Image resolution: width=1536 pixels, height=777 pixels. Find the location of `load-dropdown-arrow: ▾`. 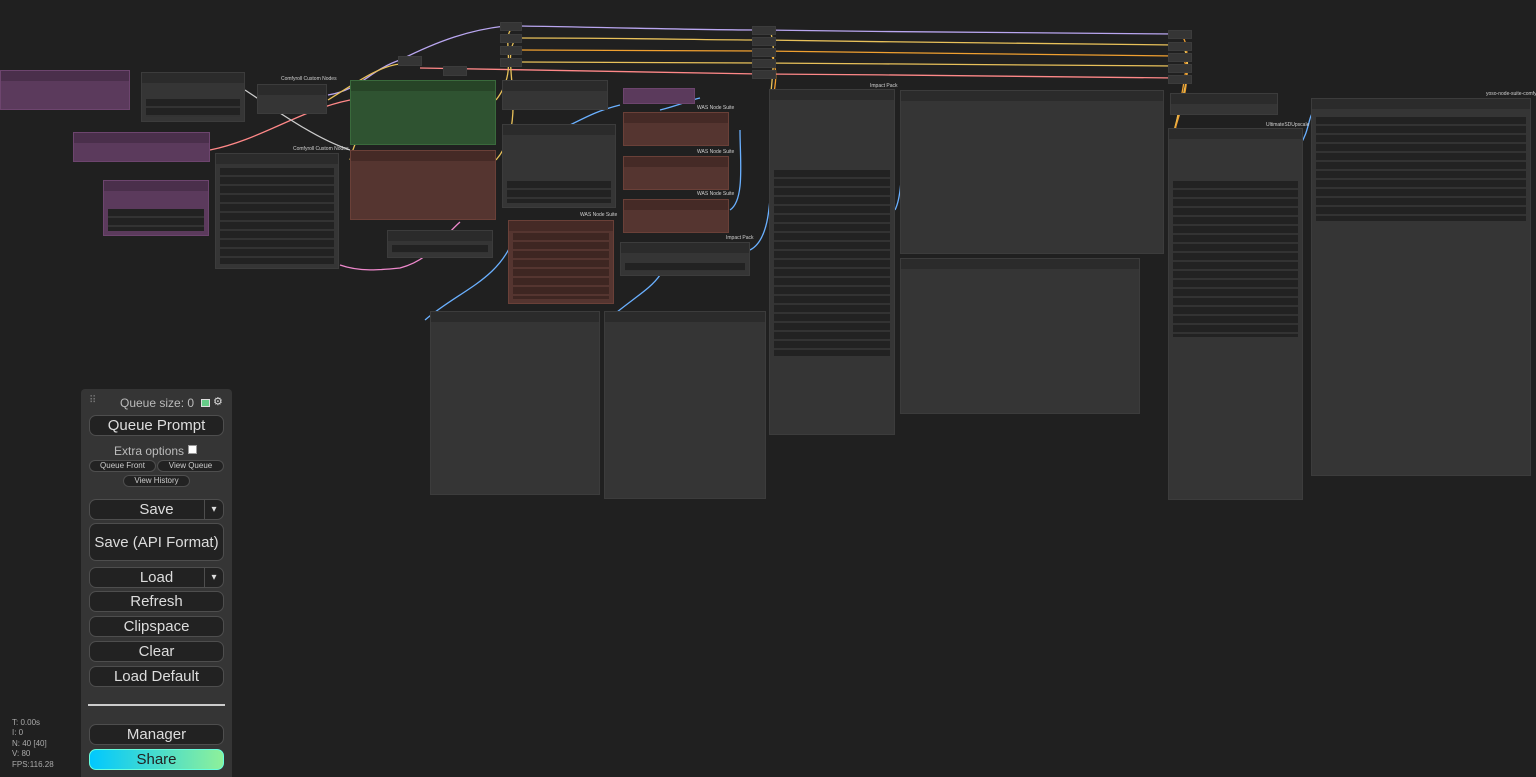

load-dropdown-arrow: ▾ is located at coordinates (213, 577).